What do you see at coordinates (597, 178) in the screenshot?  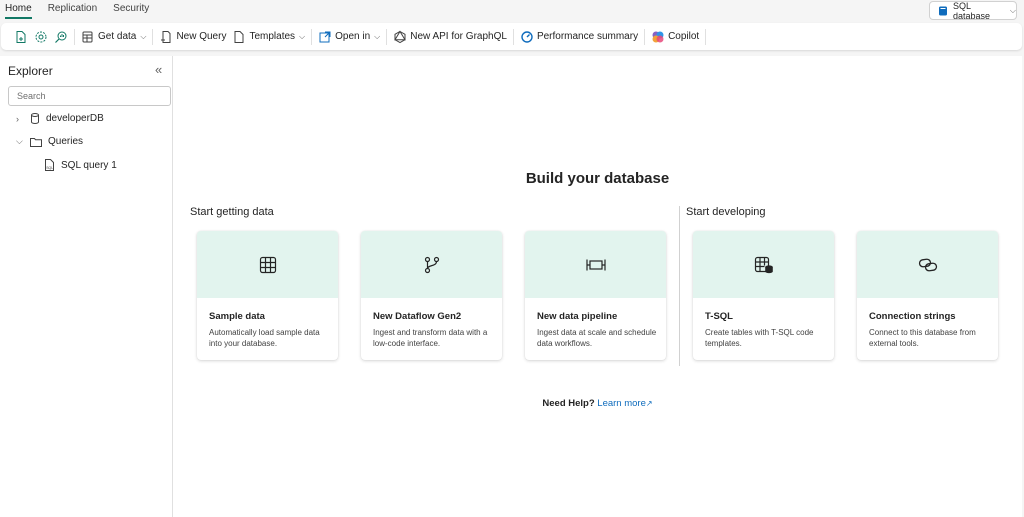 I see `page-title: Build your database` at bounding box center [597, 178].